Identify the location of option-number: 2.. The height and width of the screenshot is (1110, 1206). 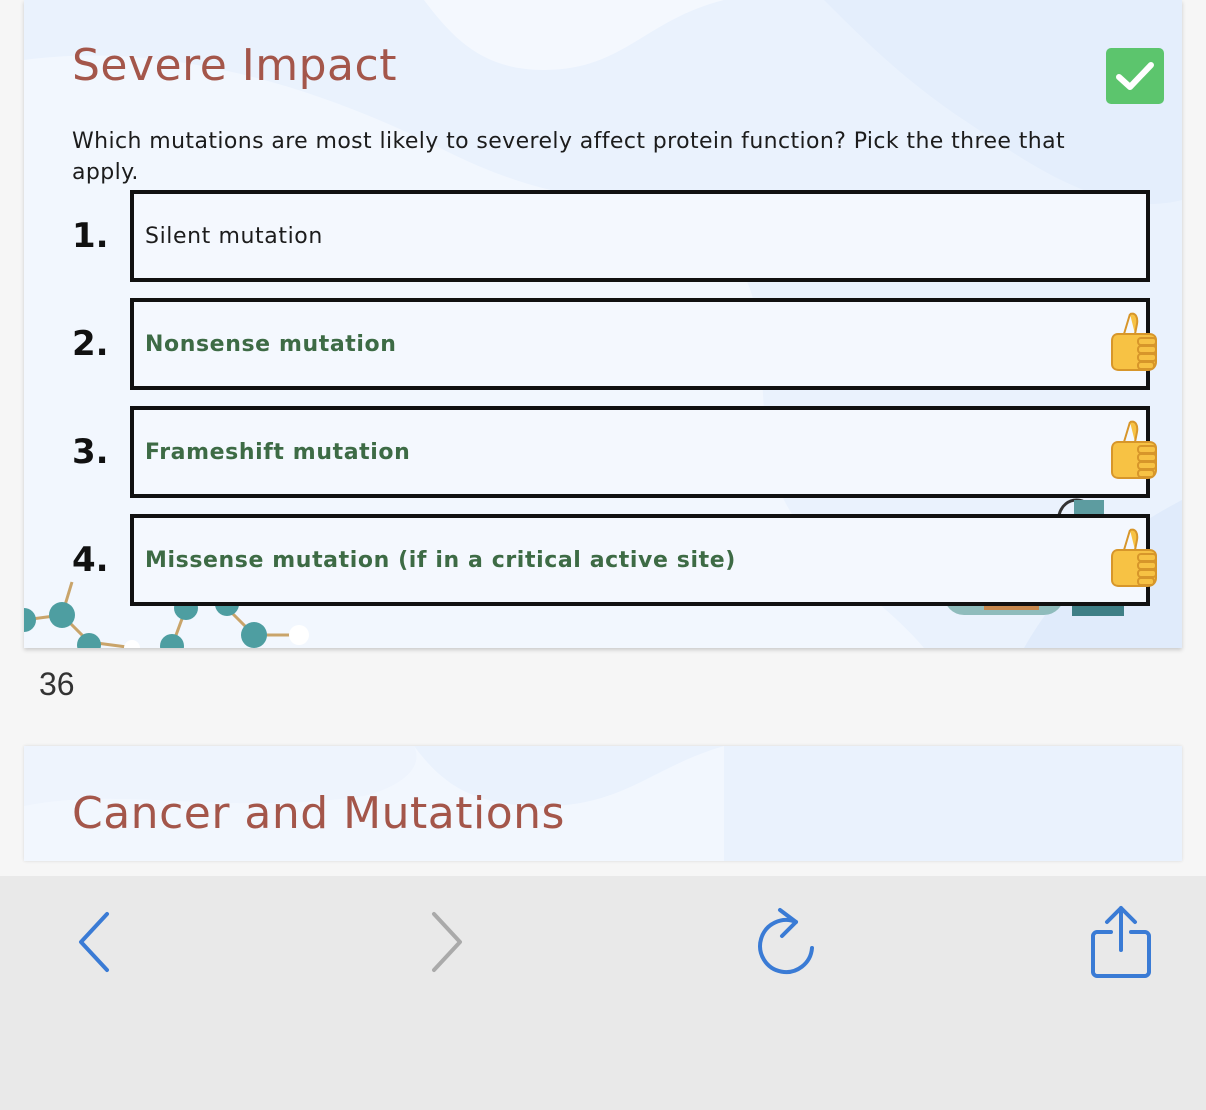
(90, 344).